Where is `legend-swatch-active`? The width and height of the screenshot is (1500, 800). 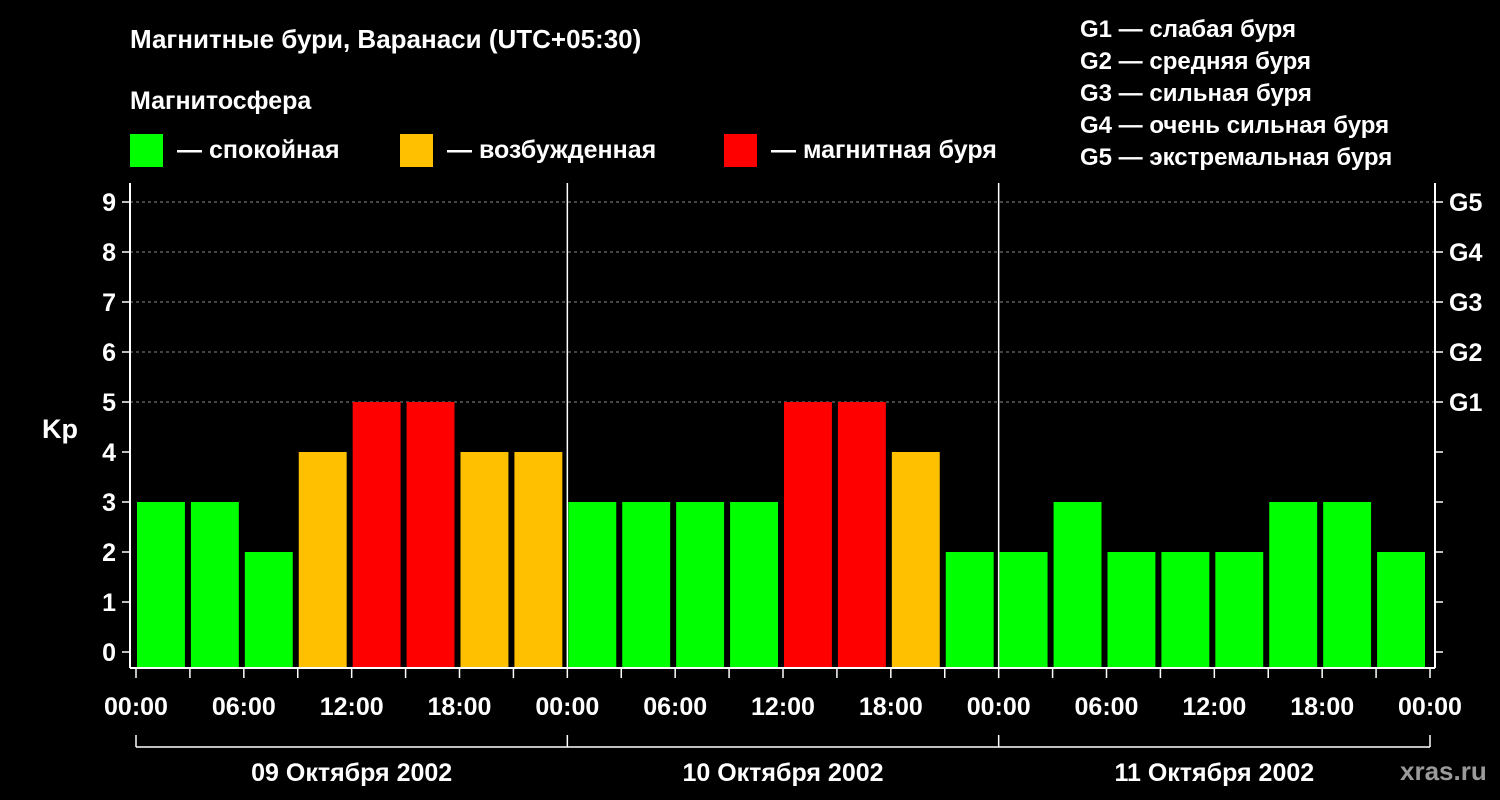
legend-swatch-active is located at coordinates (416, 150).